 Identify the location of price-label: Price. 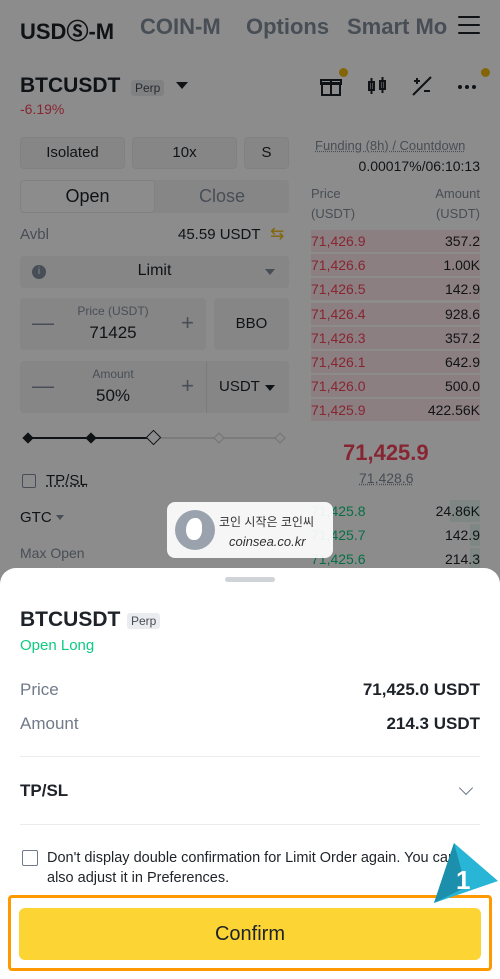
(39, 689).